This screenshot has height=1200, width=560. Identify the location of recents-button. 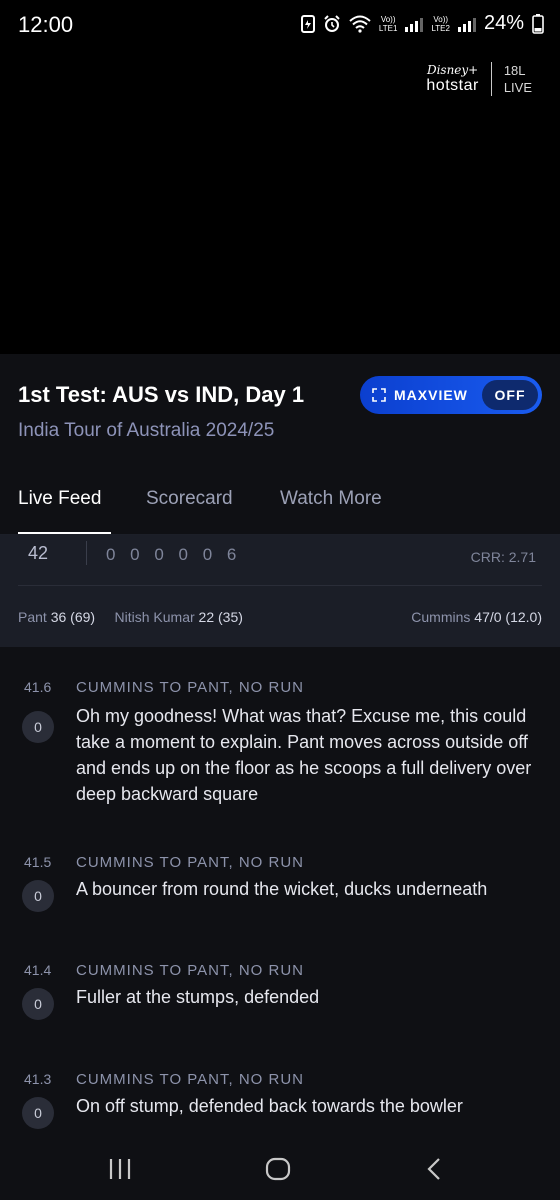
(120, 1169).